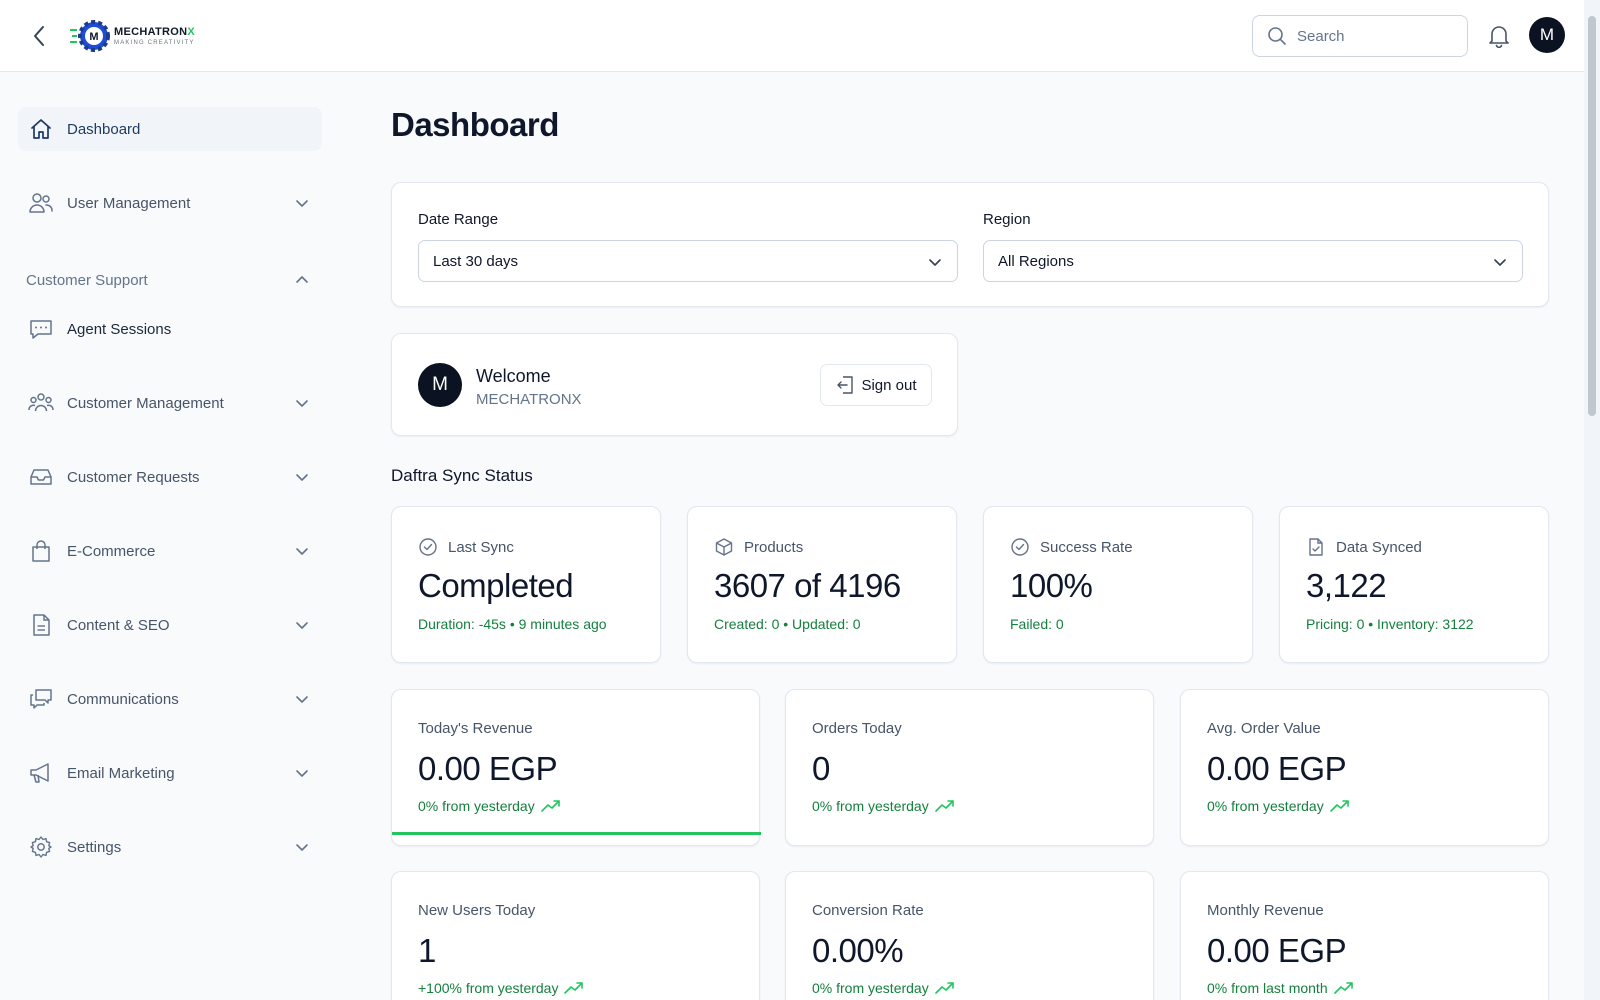  I want to click on sidebar-item-agent-sessions: Agent Sessions, so click(170, 329).